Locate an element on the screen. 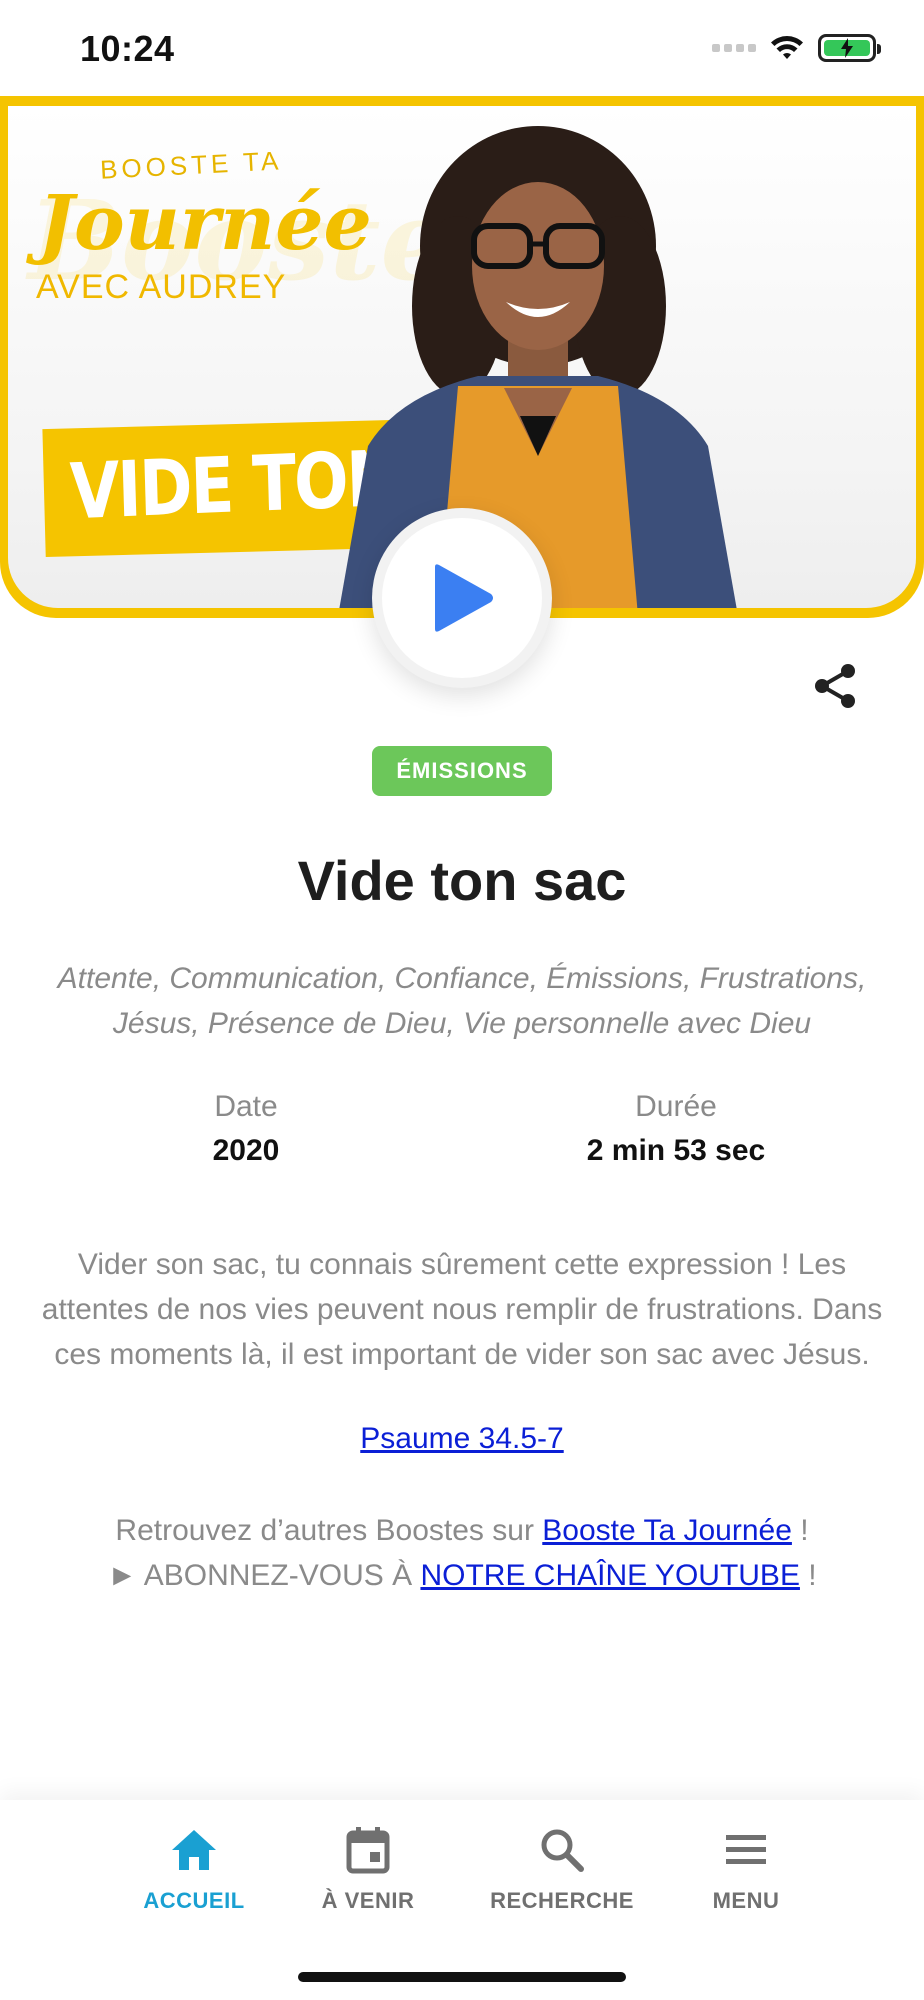 This screenshot has width=924, height=2000. status-icons is located at coordinates (796, 48).